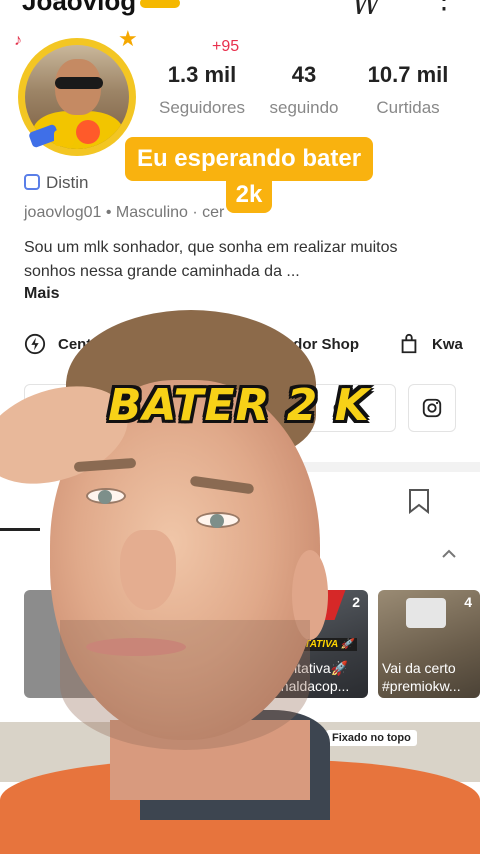  What do you see at coordinates (366, 10) in the screenshot?
I see `scribble-icon: W` at bounding box center [366, 10].